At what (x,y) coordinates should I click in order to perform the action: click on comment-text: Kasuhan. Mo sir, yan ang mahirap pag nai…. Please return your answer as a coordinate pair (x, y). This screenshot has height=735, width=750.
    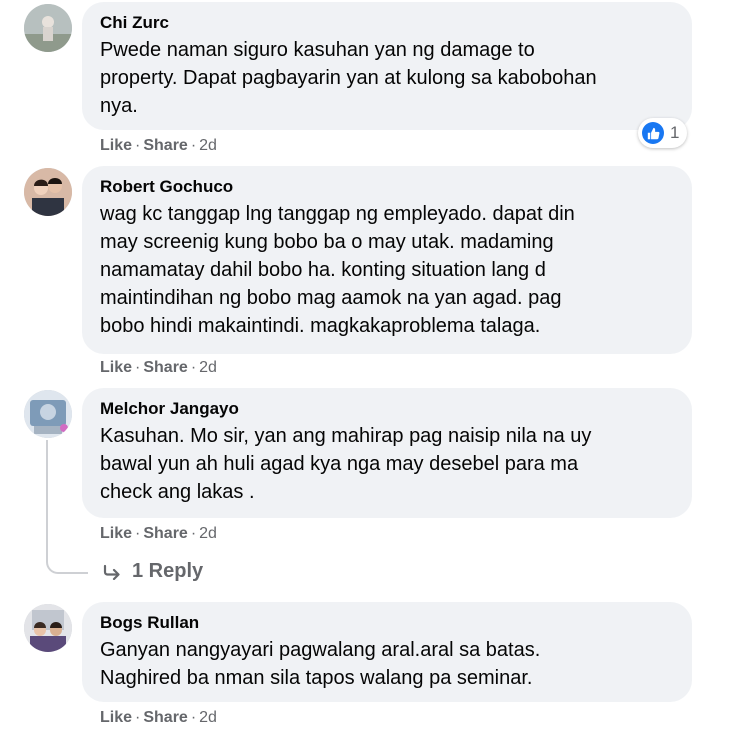
    Looking at the image, I should click on (346, 464).